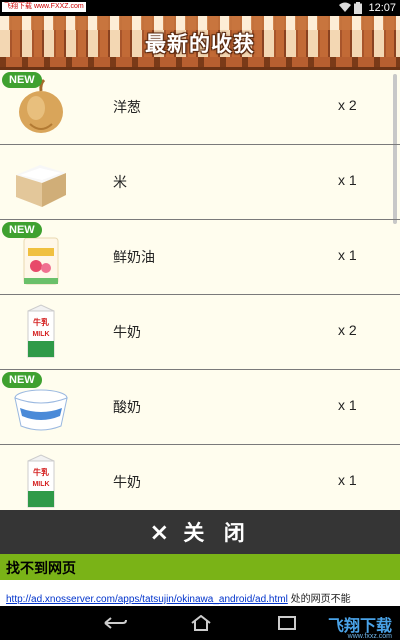  What do you see at coordinates (120, 183) in the screenshot?
I see `item-name: 米` at bounding box center [120, 183].